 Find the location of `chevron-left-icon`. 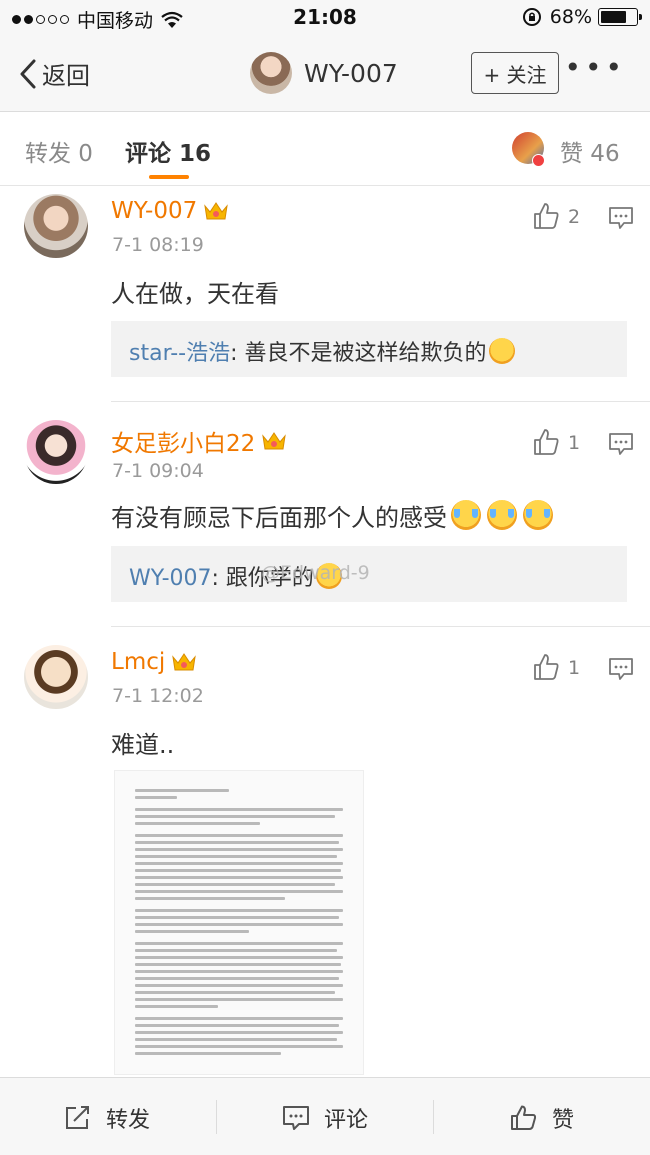

chevron-left-icon is located at coordinates (28, 73).